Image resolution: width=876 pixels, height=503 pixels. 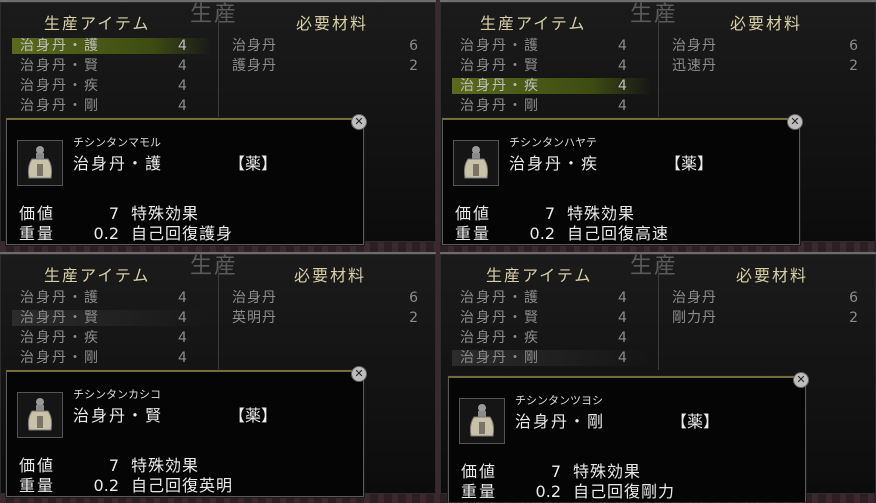 What do you see at coordinates (118, 415) in the screenshot?
I see `item-name: 治身丹・賢` at bounding box center [118, 415].